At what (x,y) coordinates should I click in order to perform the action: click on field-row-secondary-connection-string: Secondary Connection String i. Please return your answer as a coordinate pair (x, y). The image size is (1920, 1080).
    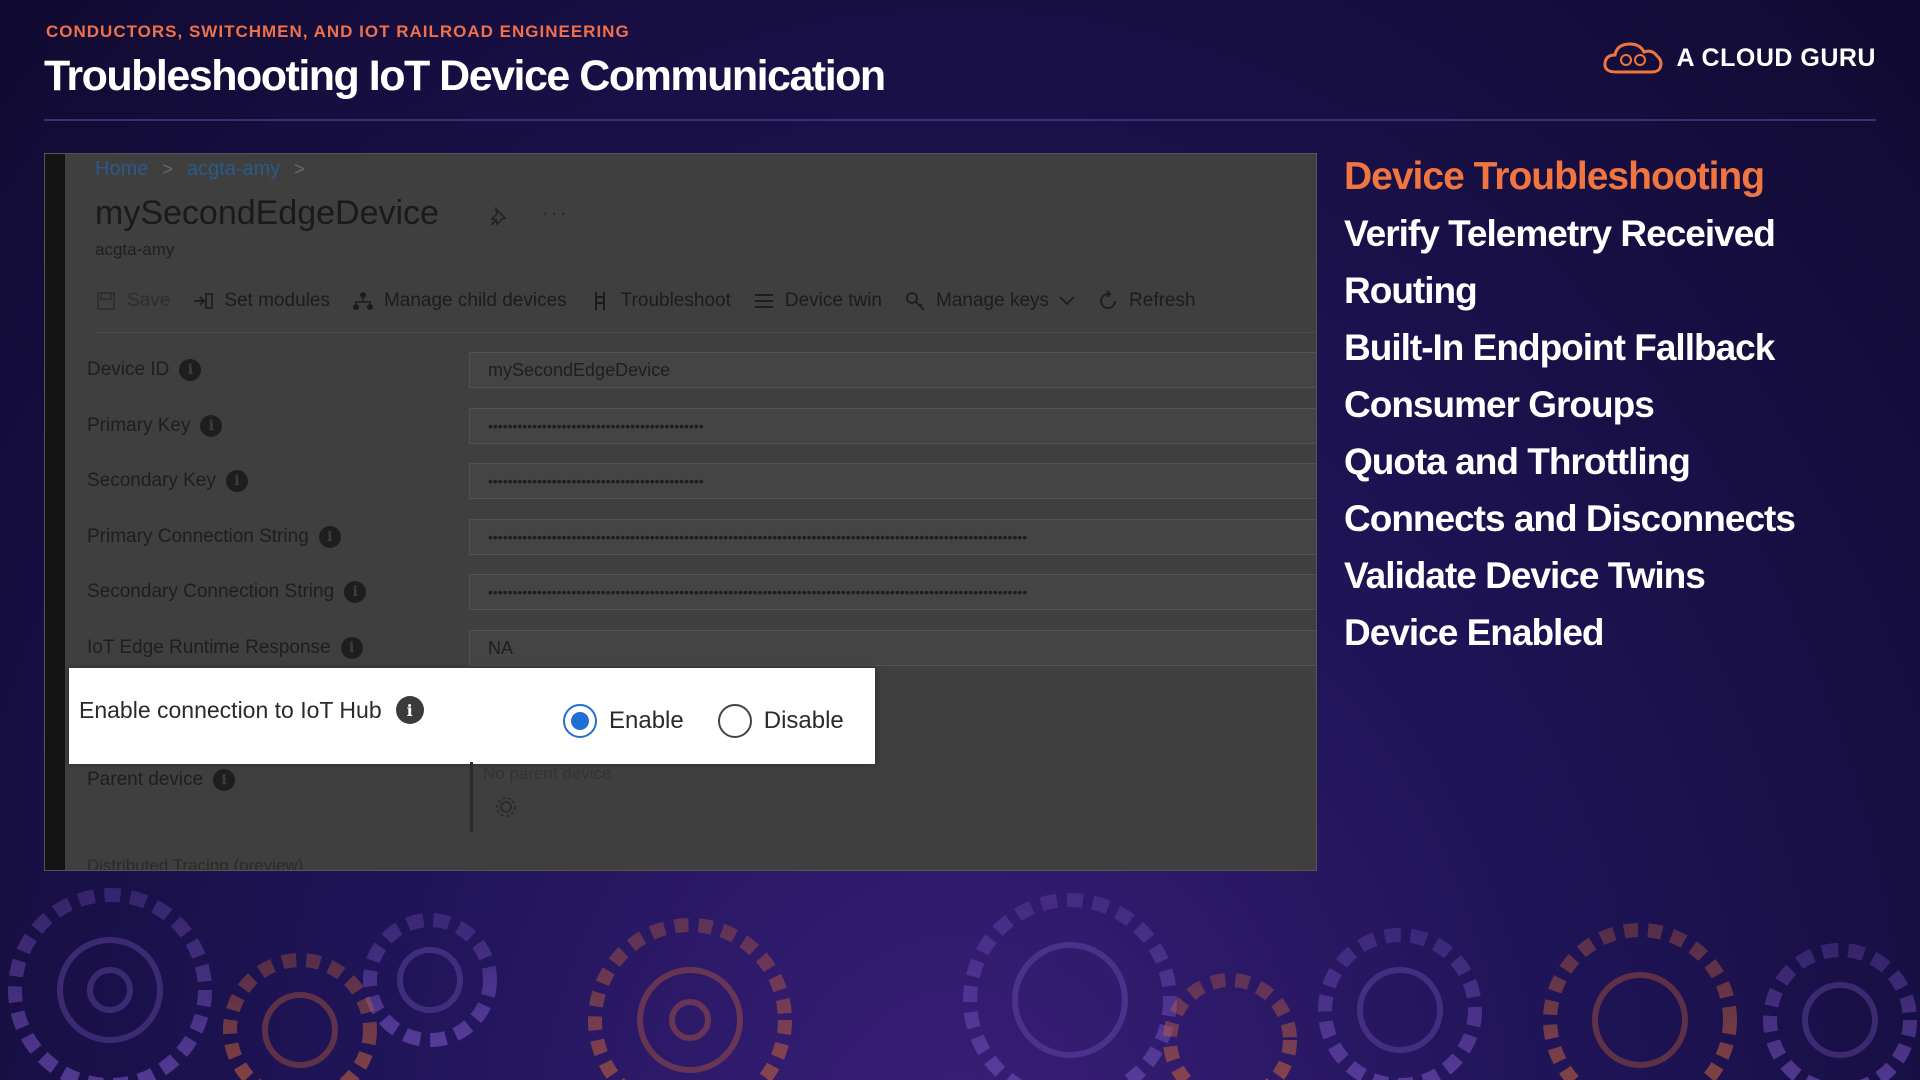
    Looking at the image, I should click on (227, 592).